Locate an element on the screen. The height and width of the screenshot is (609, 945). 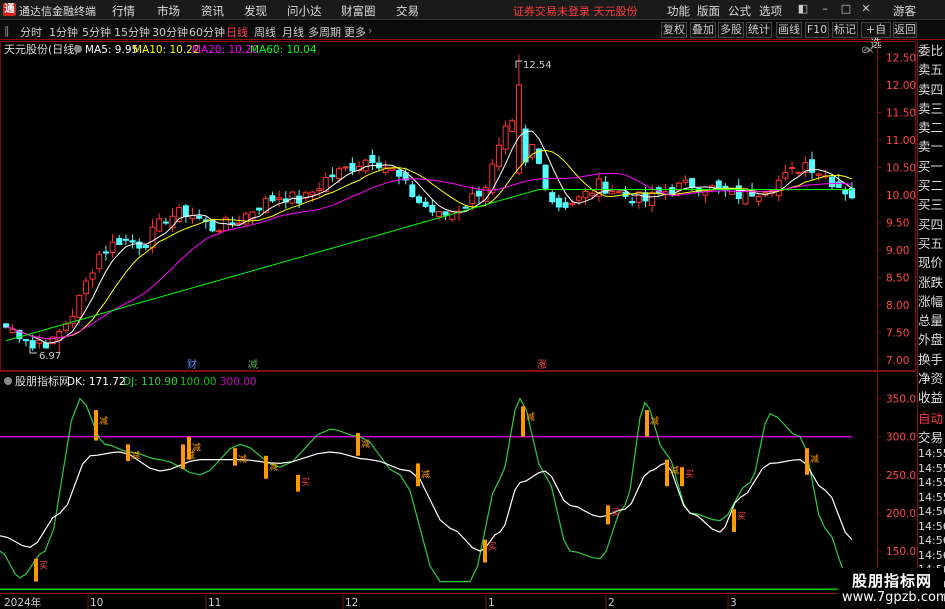
quote-field-2: 卖四 is located at coordinates (931, 89).